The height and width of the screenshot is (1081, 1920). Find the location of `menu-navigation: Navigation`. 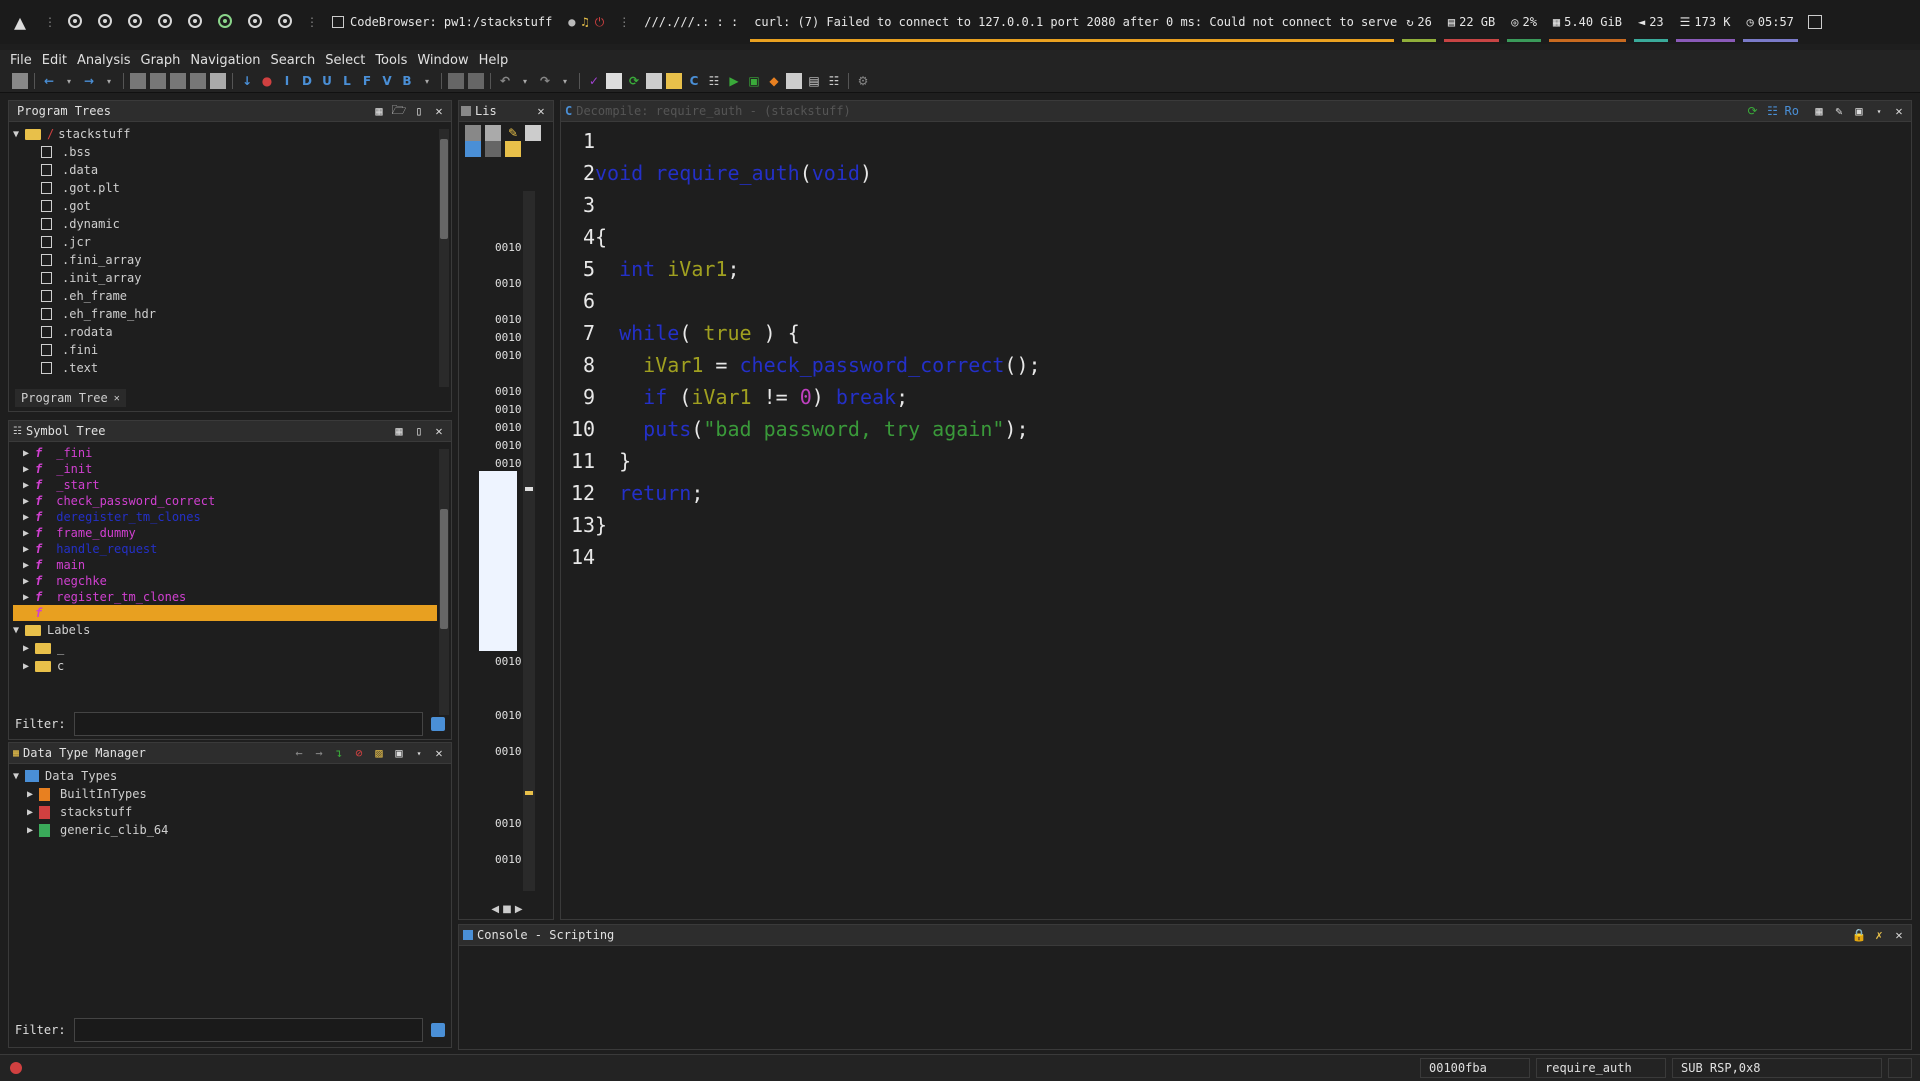

menu-navigation: Navigation is located at coordinates (225, 60).